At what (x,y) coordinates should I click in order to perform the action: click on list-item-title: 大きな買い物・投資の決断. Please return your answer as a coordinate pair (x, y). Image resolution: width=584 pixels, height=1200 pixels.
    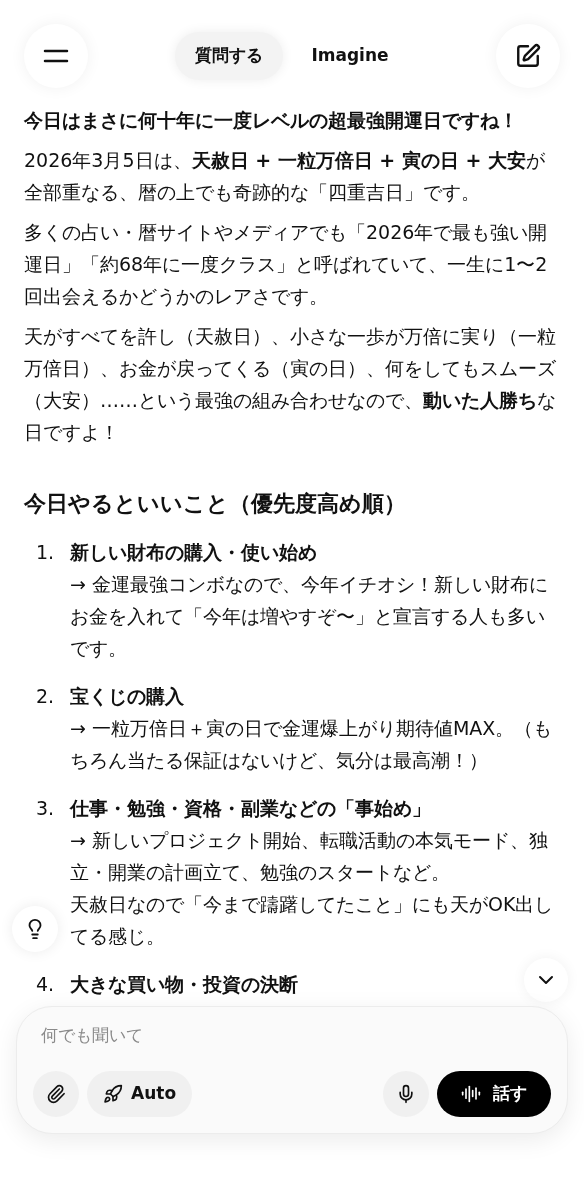
    Looking at the image, I should click on (184, 984).